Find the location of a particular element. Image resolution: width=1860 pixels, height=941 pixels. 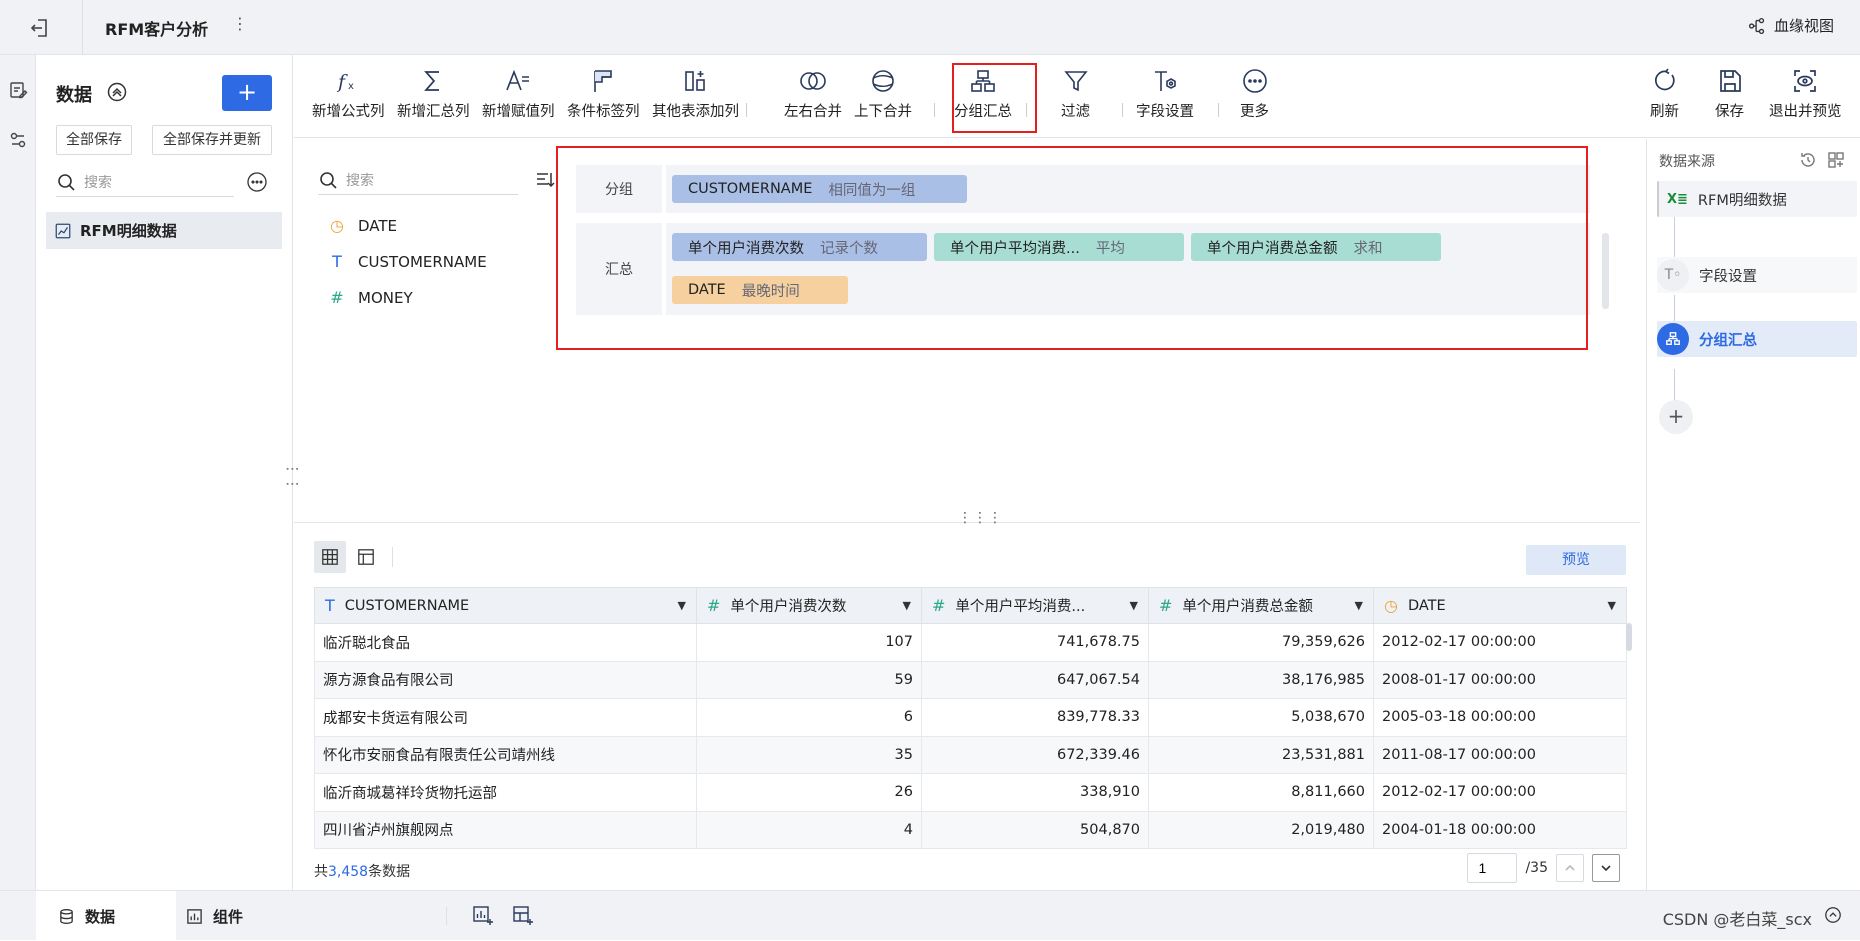

excel-icon: X≣ is located at coordinates (1677, 199).